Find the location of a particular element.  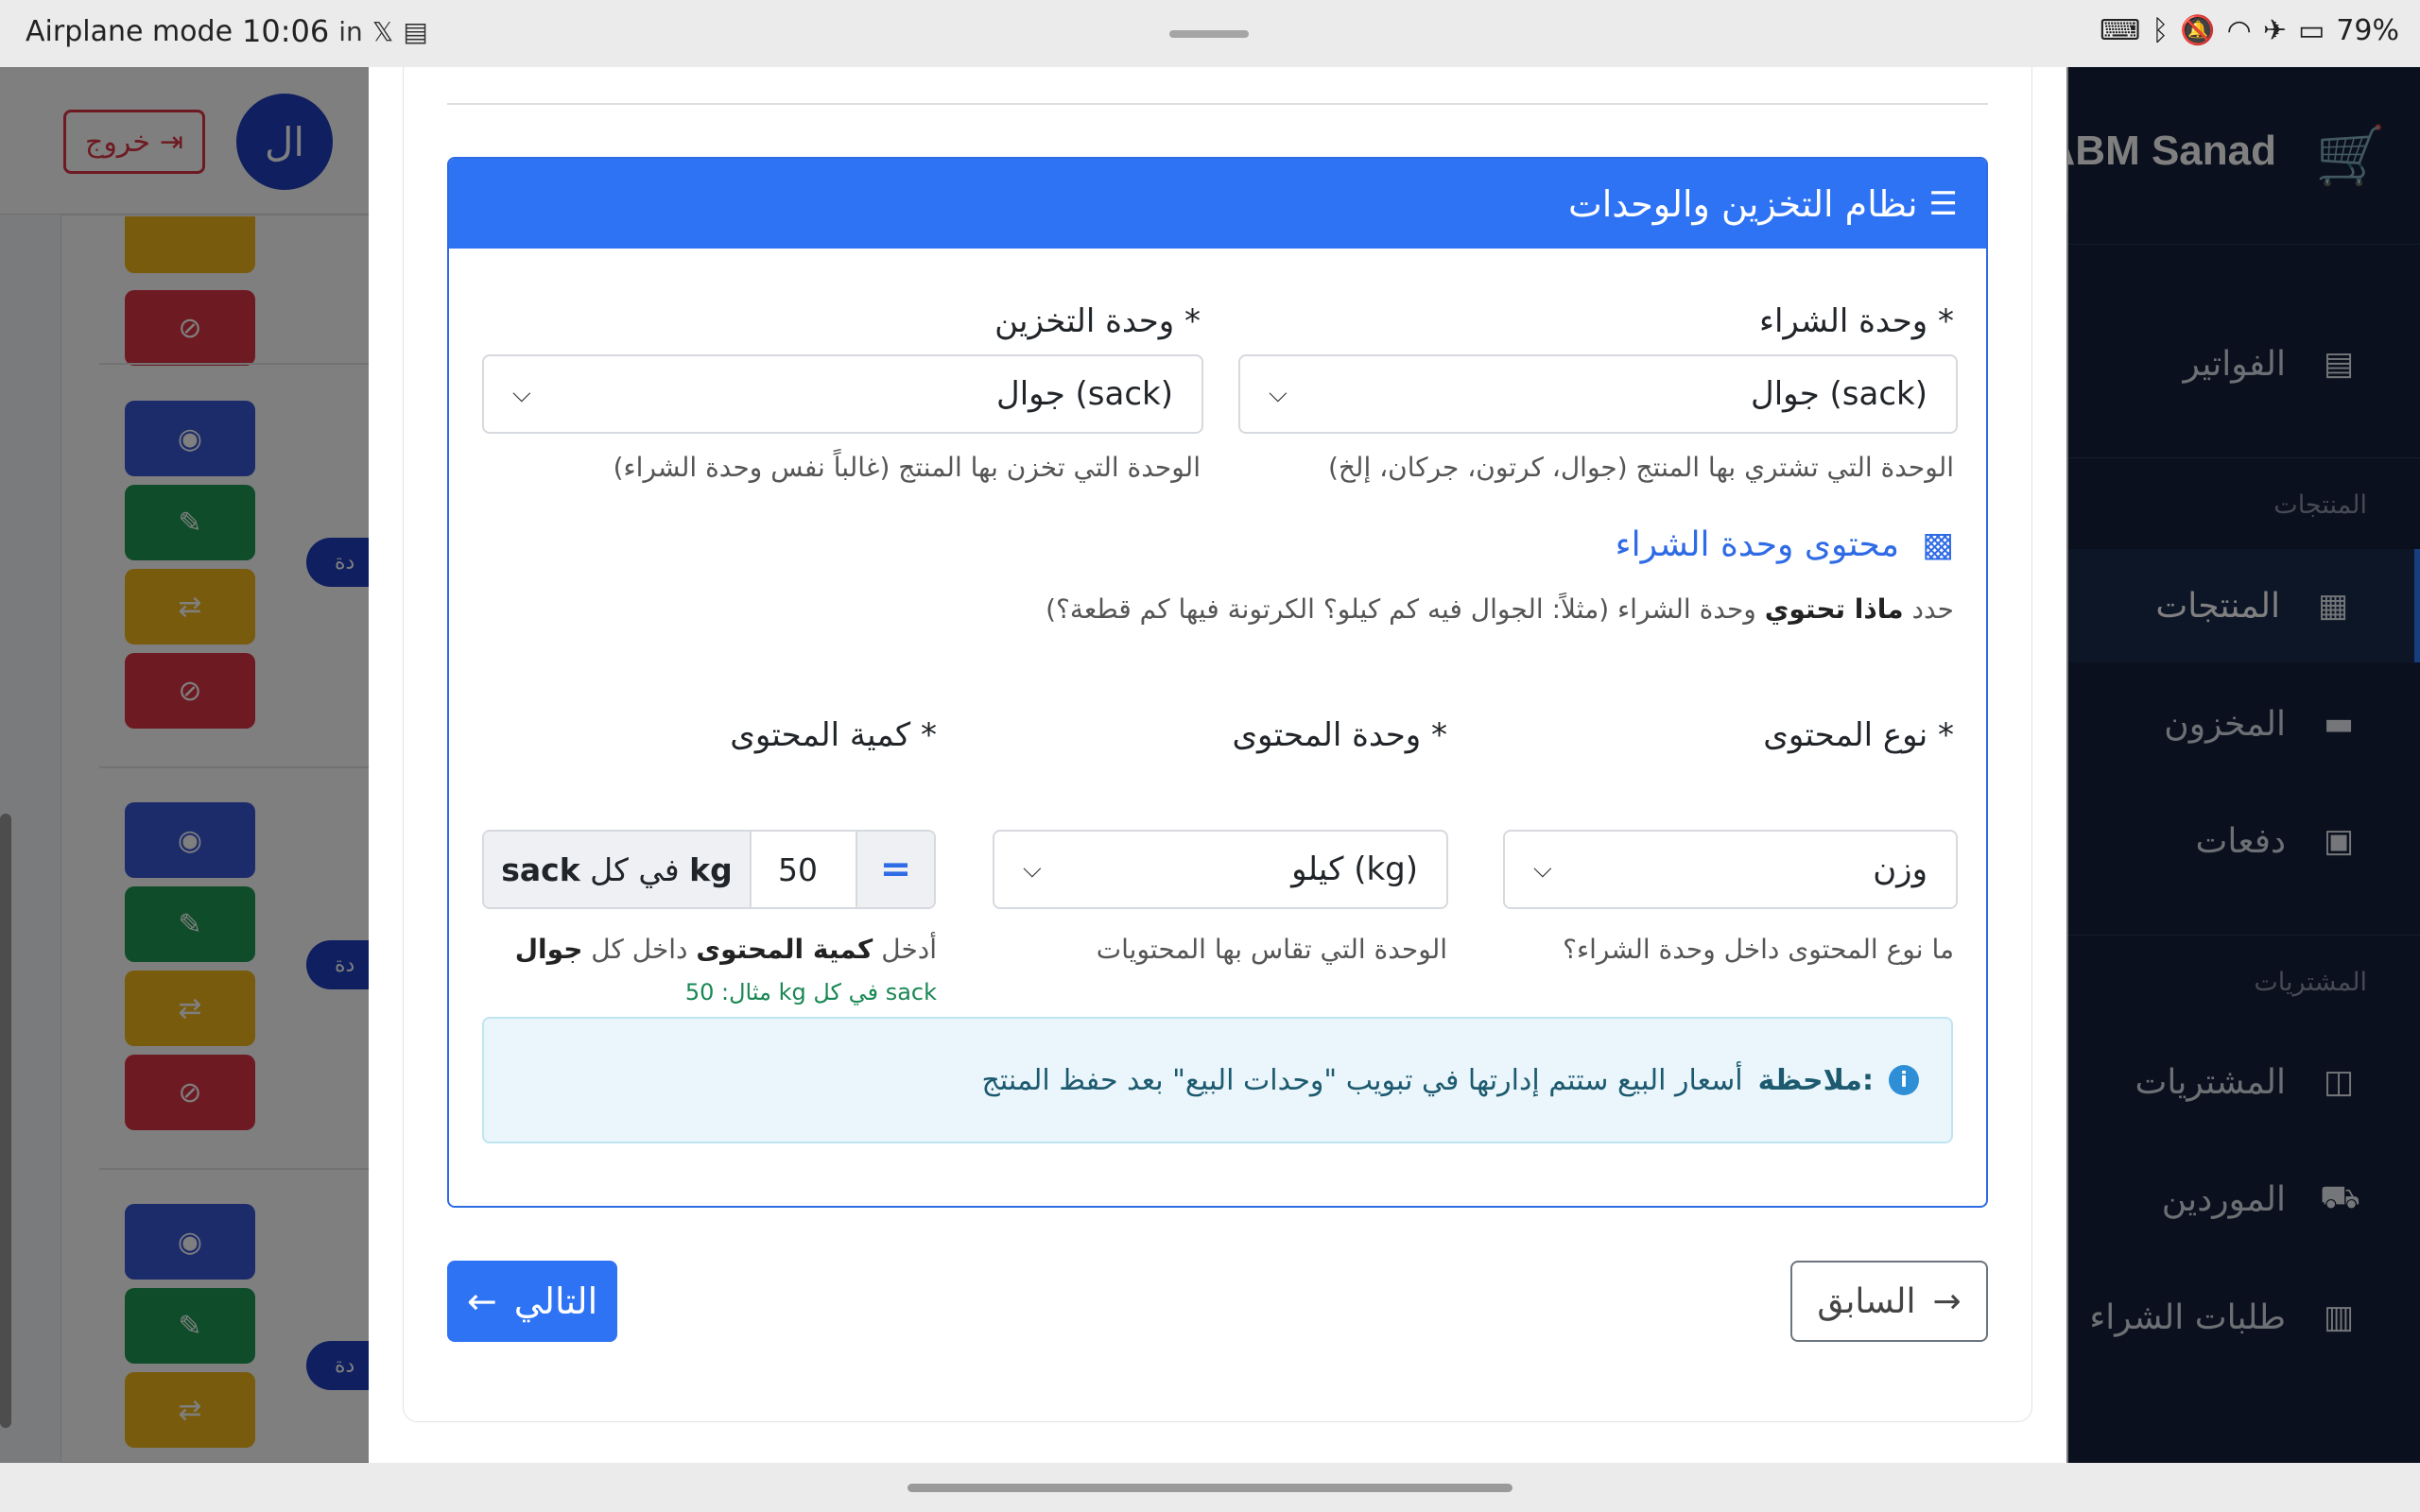

storage-unit-value: جوال (sack) is located at coordinates (1084, 394).